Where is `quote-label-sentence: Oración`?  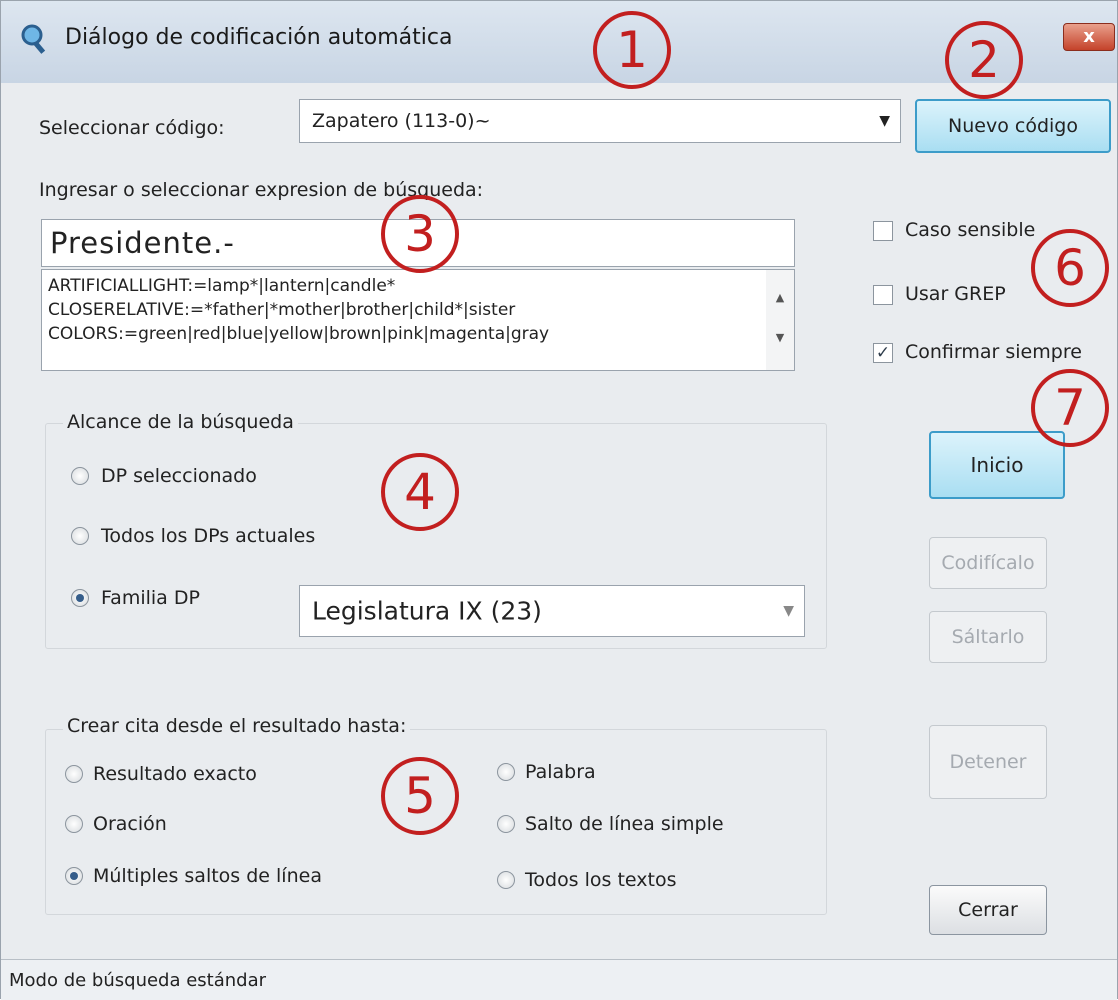
quote-label-sentence: Oración is located at coordinates (130, 824).